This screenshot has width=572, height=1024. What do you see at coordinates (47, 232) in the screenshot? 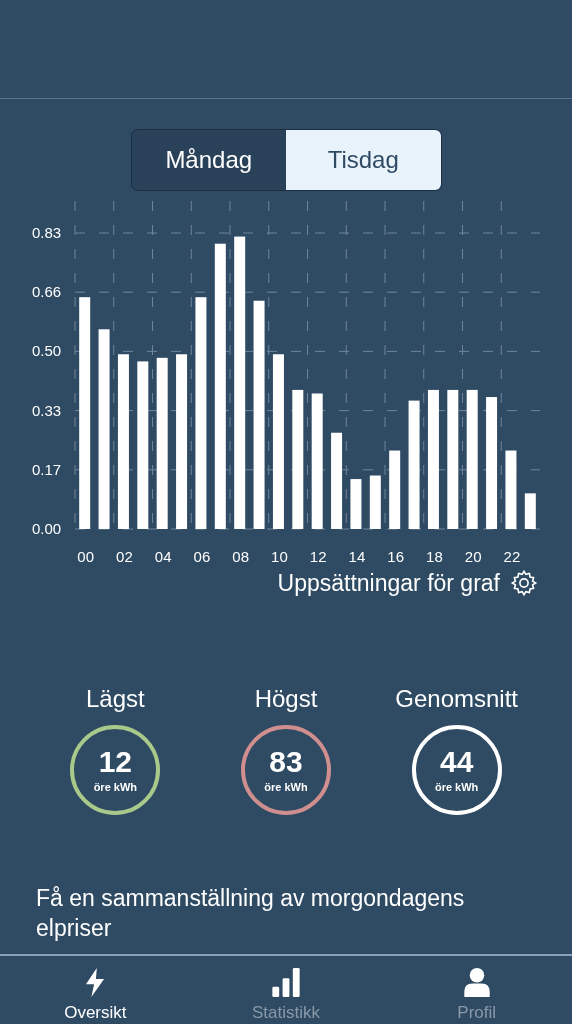
I see `axis-label: 0.83` at bounding box center [47, 232].